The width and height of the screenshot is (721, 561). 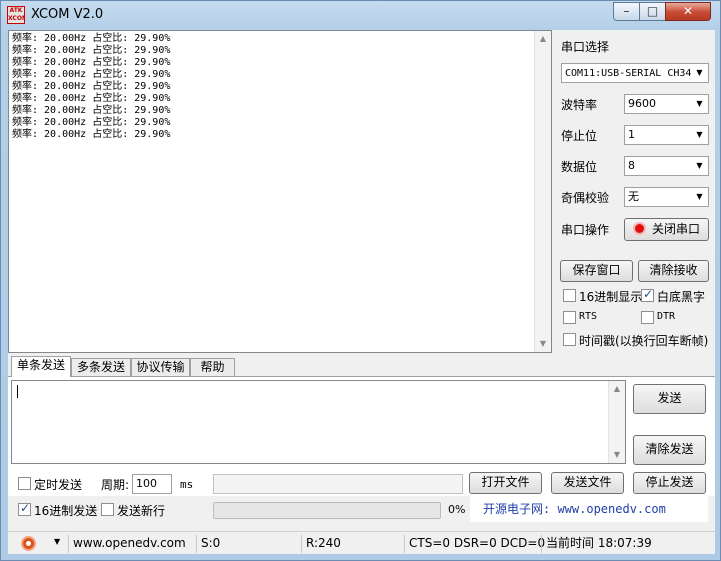 What do you see at coordinates (152, 484) in the screenshot?
I see `period-input: 100` at bounding box center [152, 484].